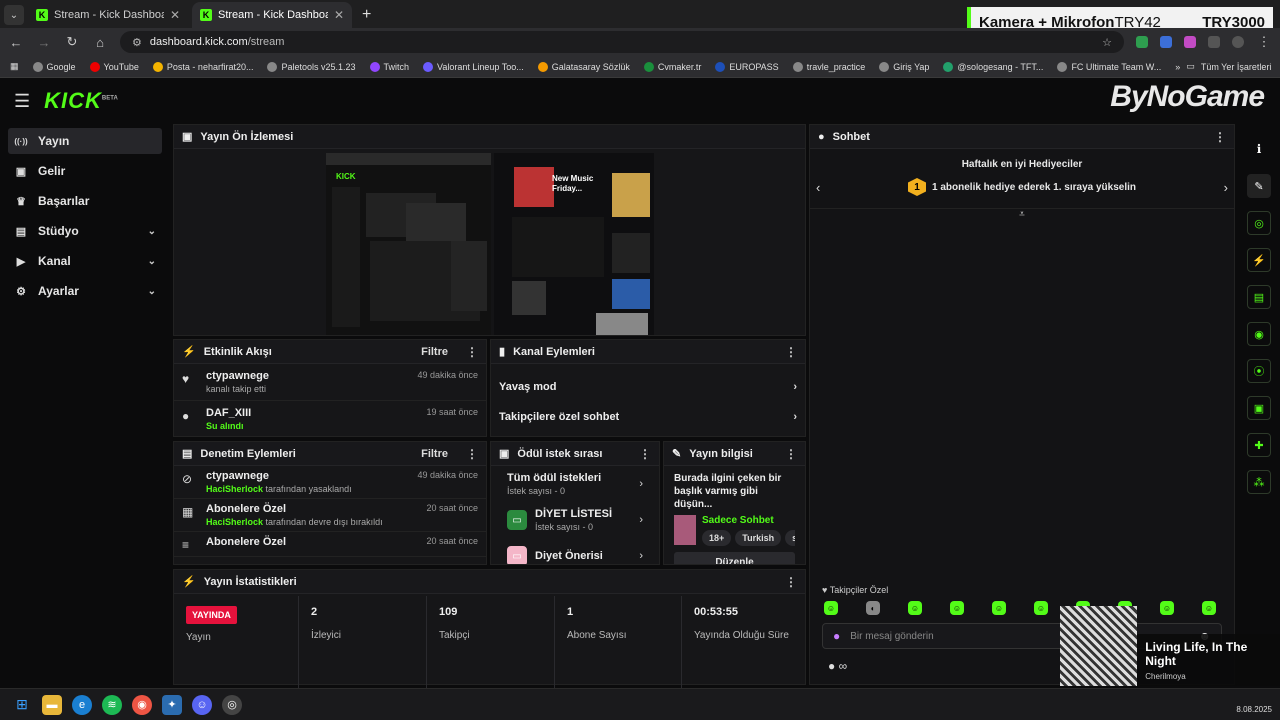  I want to click on browser-tab-2: K Stream - Kick Dashboard ✕, so click(272, 15).